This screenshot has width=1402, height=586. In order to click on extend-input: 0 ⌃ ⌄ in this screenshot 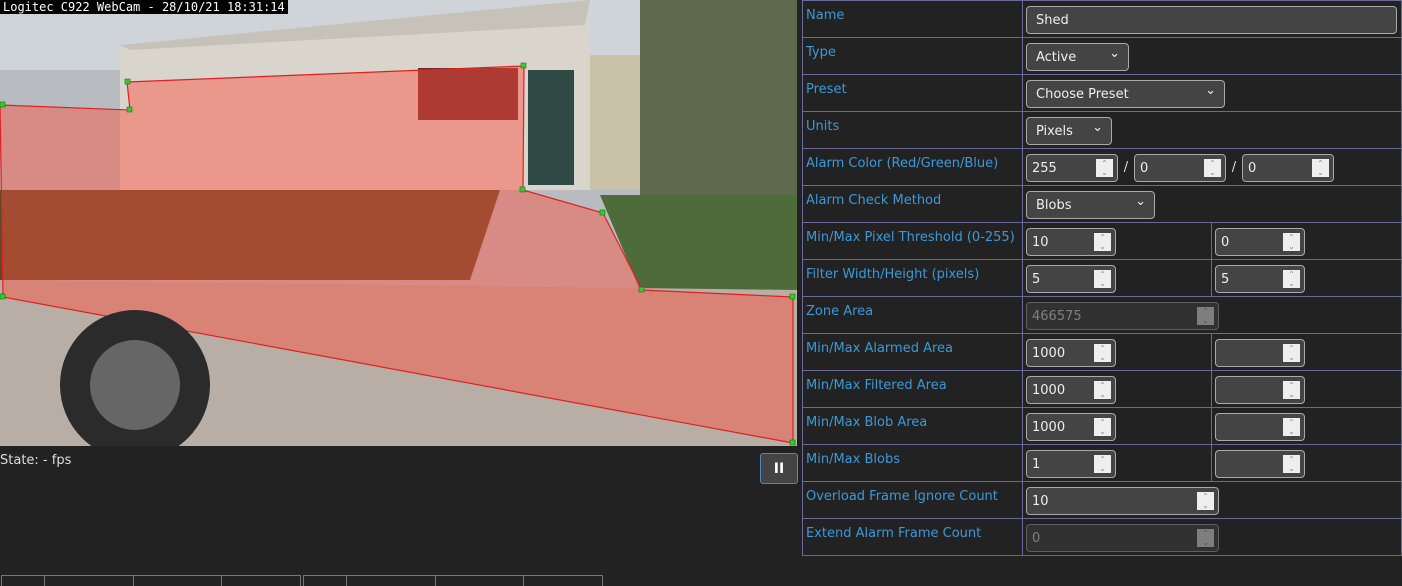, I will do `click(1122, 538)`.